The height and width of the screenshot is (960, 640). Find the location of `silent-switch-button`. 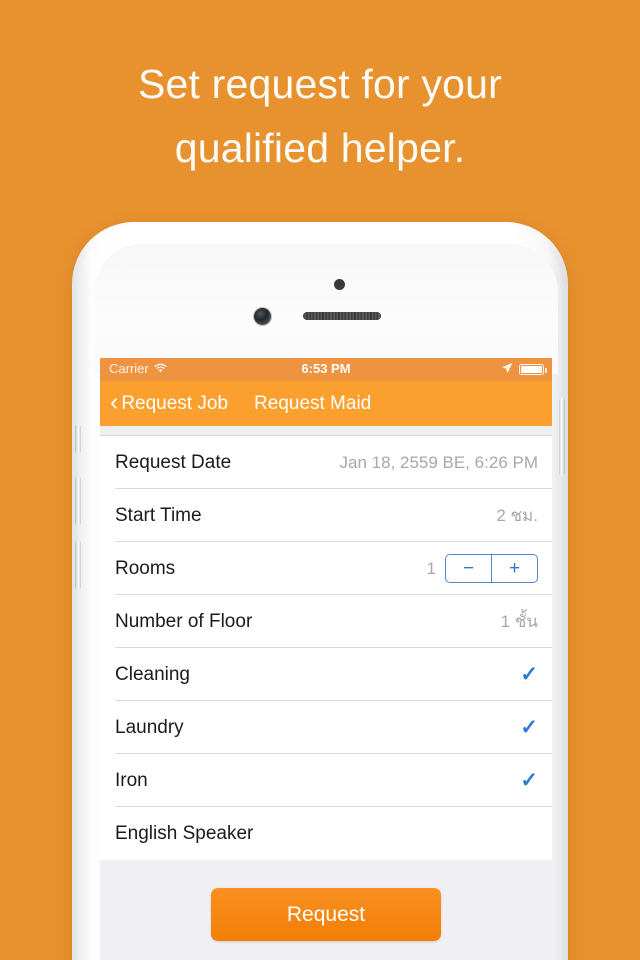

silent-switch-button is located at coordinates (78, 439).